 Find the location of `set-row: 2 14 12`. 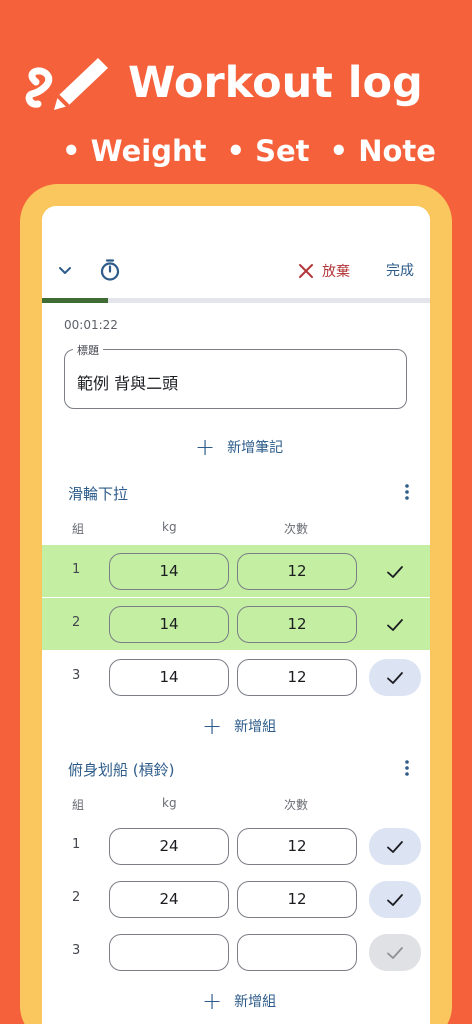

set-row: 2 14 12 is located at coordinates (236, 624).